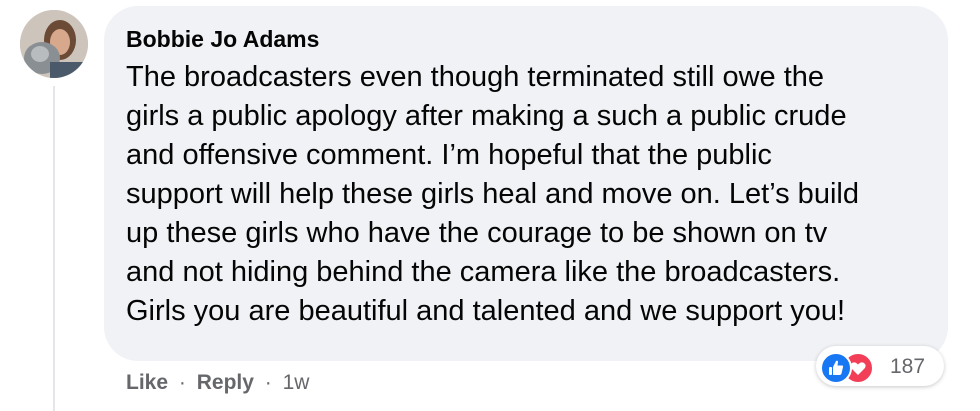 This screenshot has width=980, height=411. Describe the element at coordinates (225, 382) in the screenshot. I see `reply-button: Reply` at that location.